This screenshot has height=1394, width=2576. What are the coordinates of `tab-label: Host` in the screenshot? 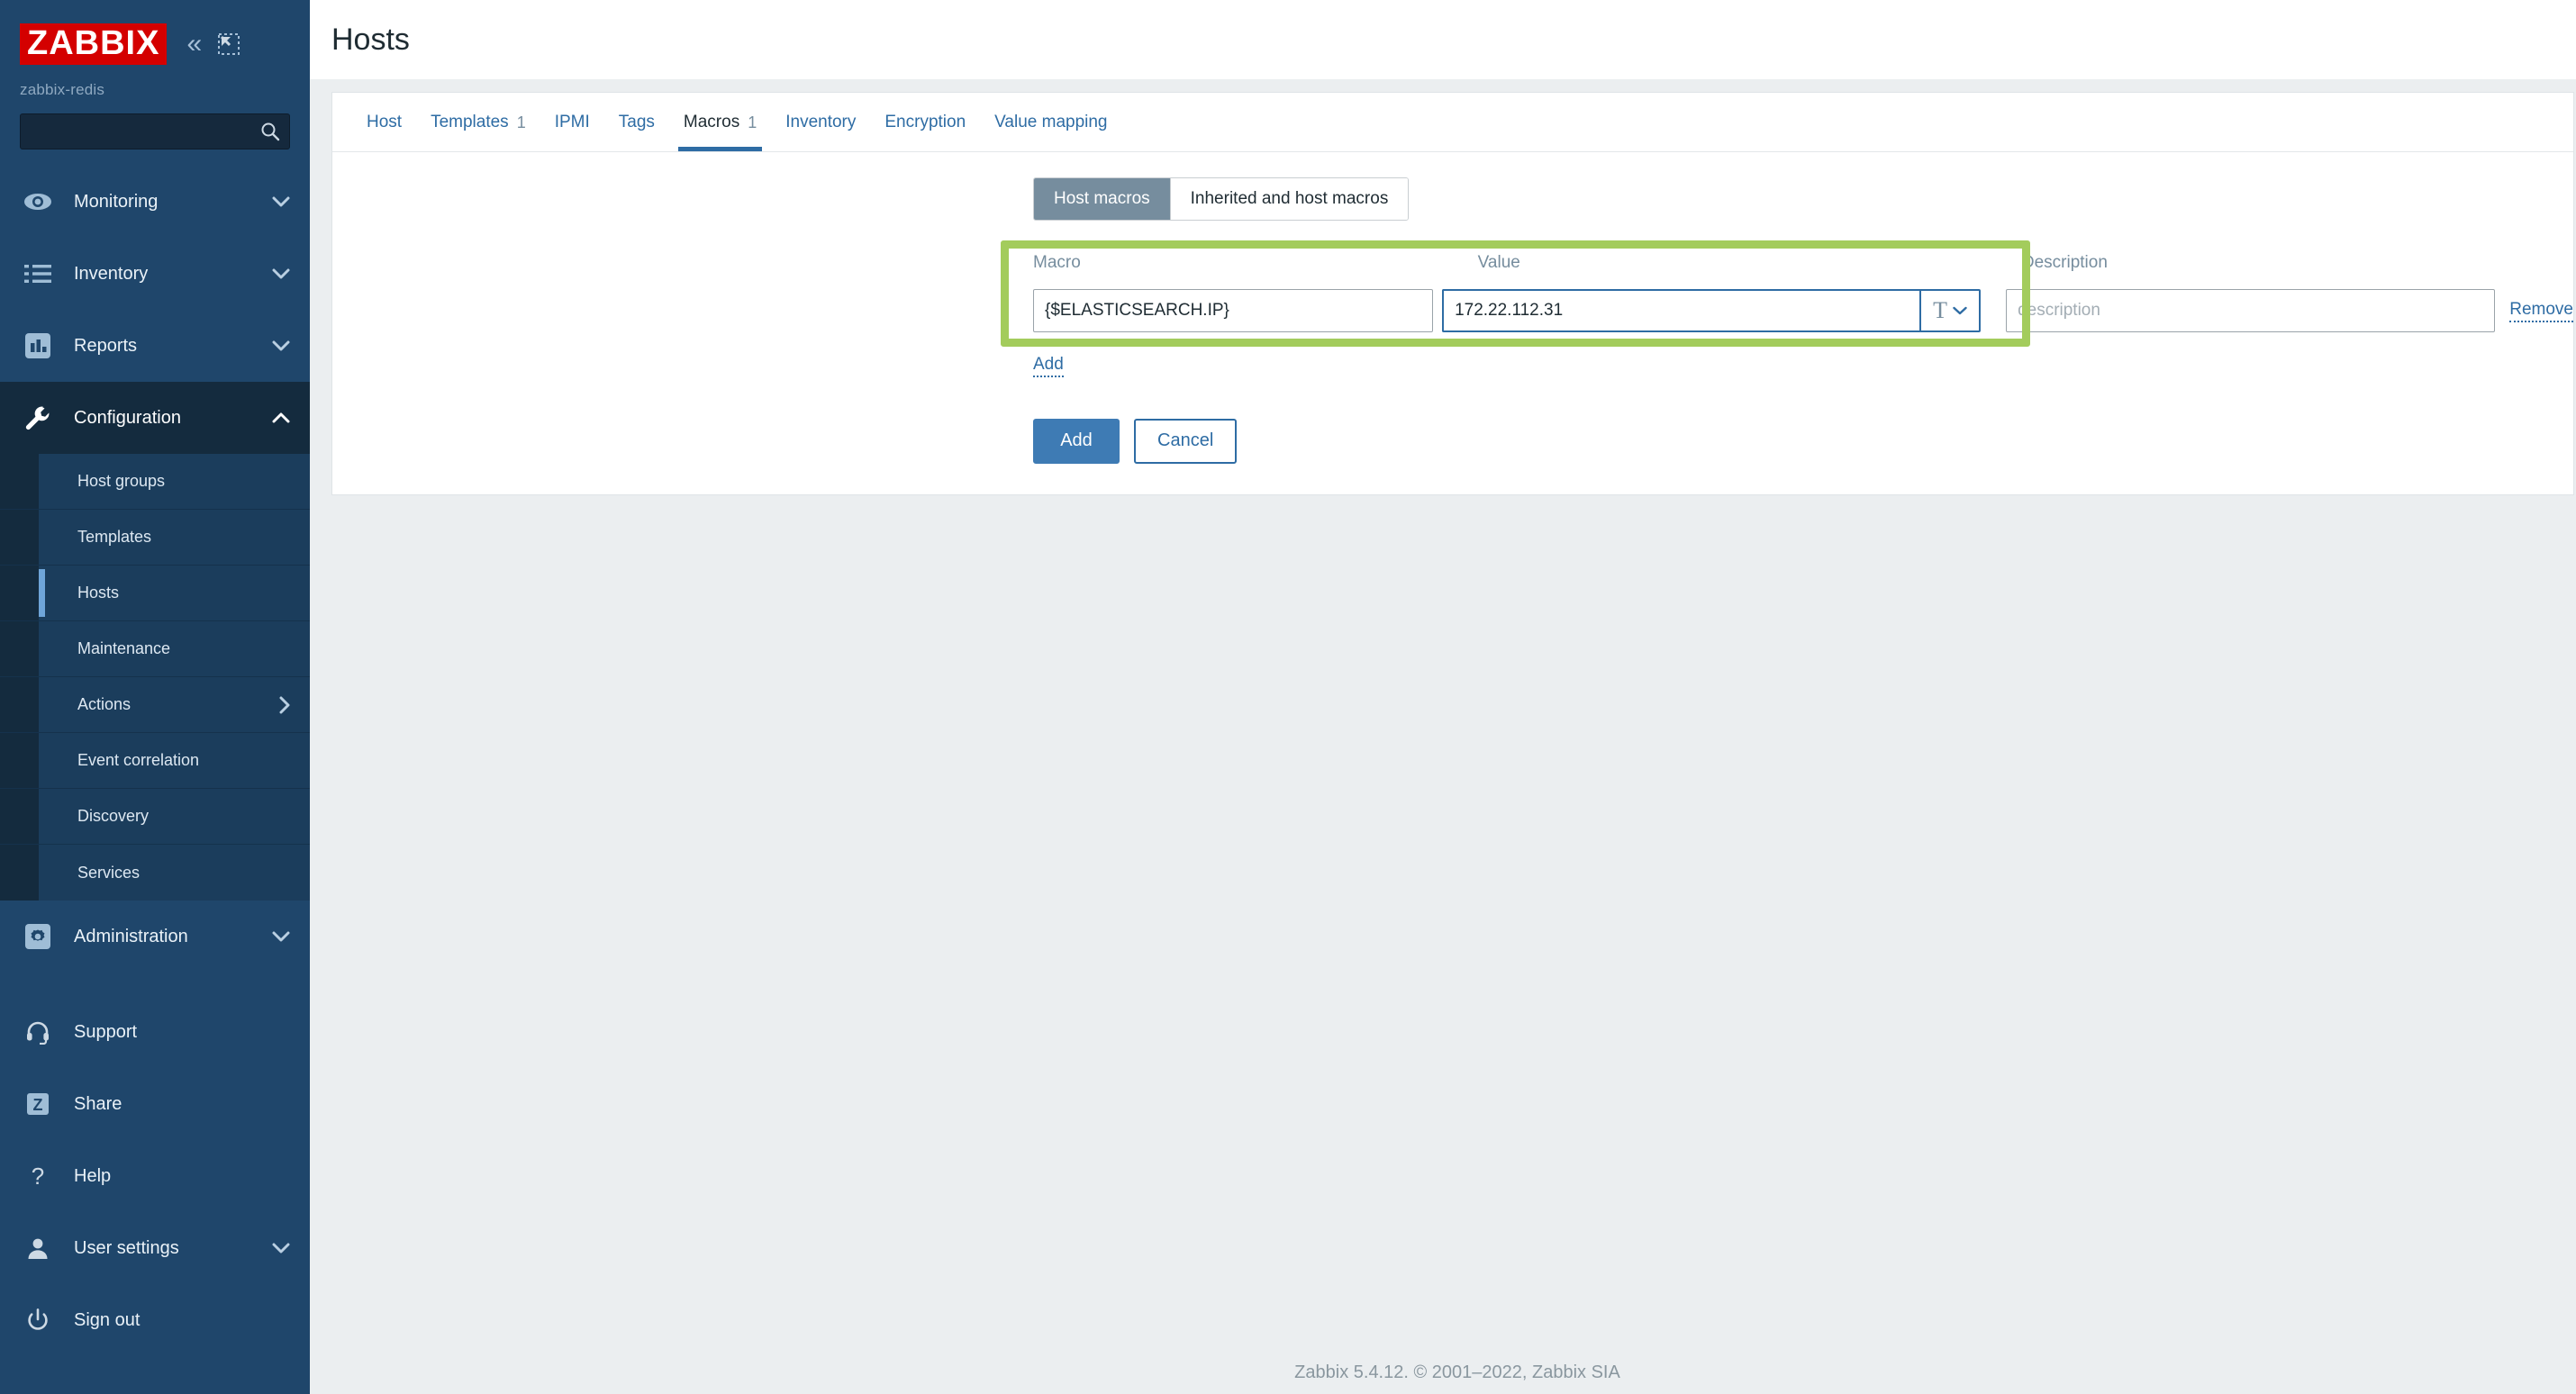 It's located at (385, 122).